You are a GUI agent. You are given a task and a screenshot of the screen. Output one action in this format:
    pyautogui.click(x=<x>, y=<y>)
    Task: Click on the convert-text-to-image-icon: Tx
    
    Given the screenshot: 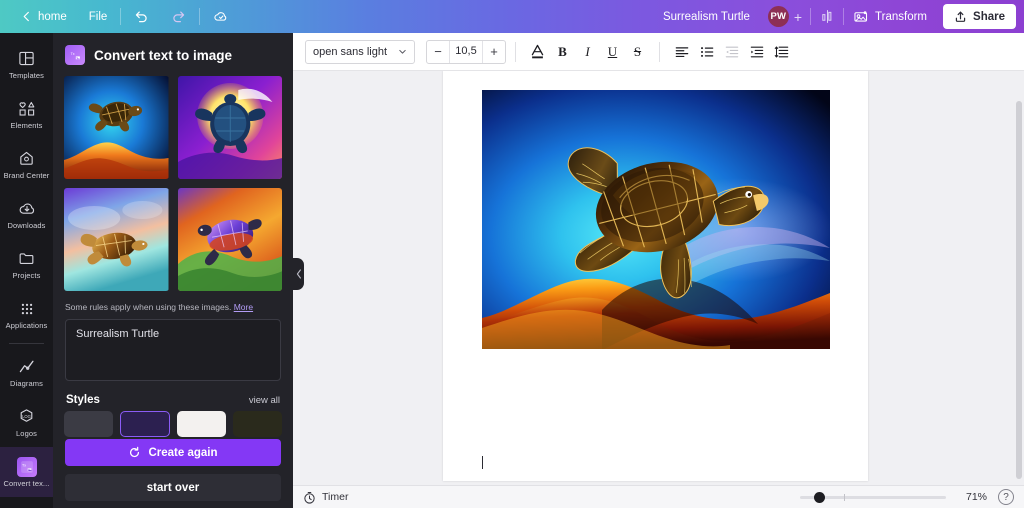 What is the action you would take?
    pyautogui.click(x=75, y=55)
    